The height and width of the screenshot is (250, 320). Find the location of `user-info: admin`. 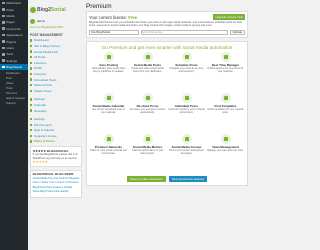

user-info: admin is located at coordinates (56, 21).